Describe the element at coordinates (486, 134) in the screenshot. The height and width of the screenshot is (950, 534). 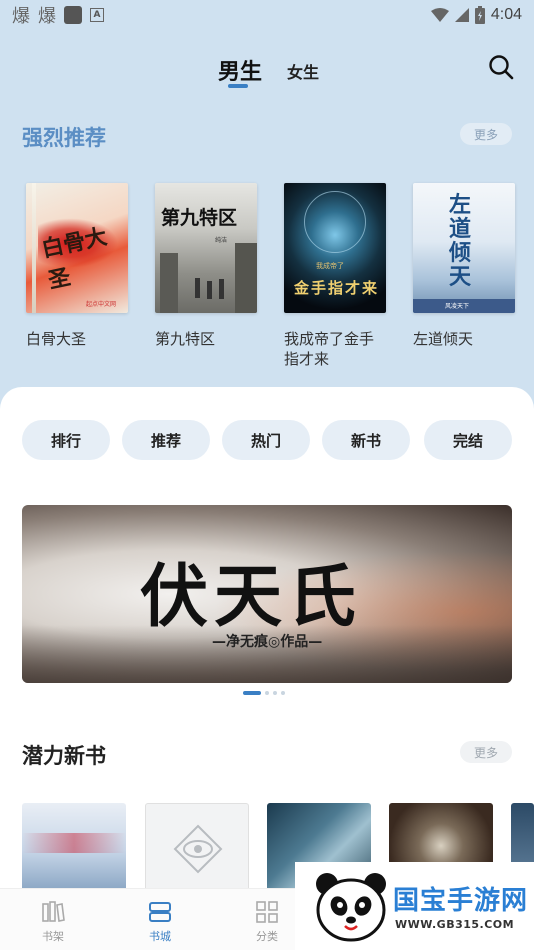
I see `more-button-recommended: 更多` at that location.